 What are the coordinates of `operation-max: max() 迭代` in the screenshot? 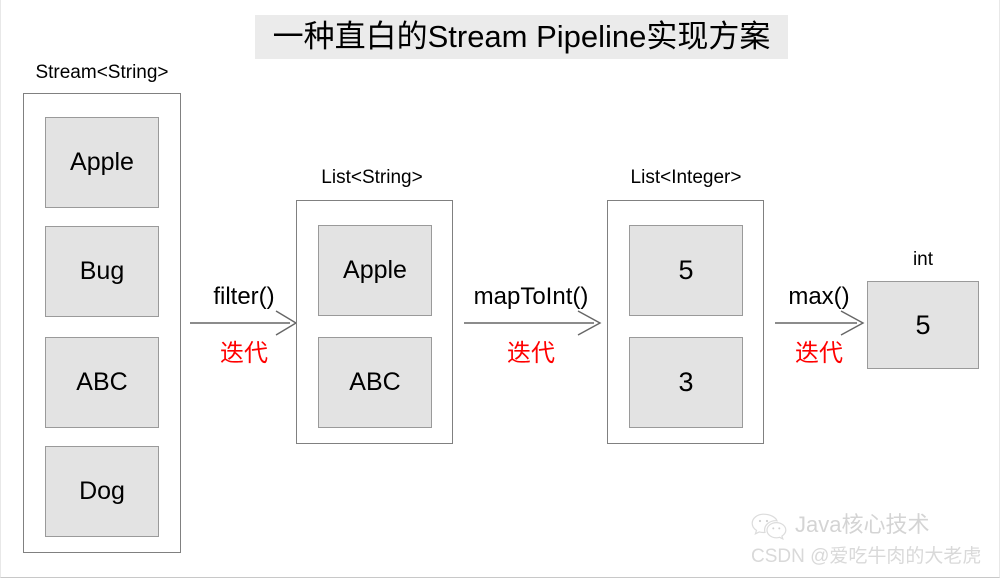 It's located at (819, 325).